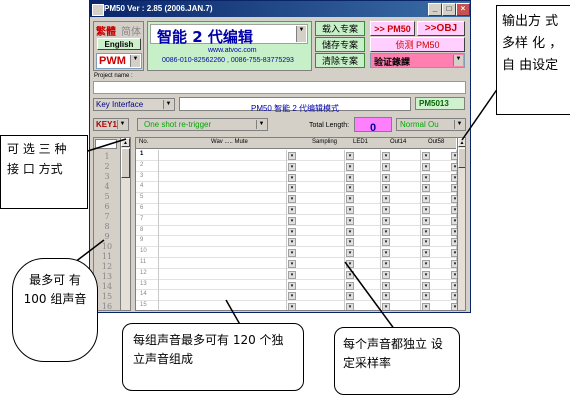 The width and height of the screenshot is (570, 395). I want to click on pointer-output, so click(480, 114).